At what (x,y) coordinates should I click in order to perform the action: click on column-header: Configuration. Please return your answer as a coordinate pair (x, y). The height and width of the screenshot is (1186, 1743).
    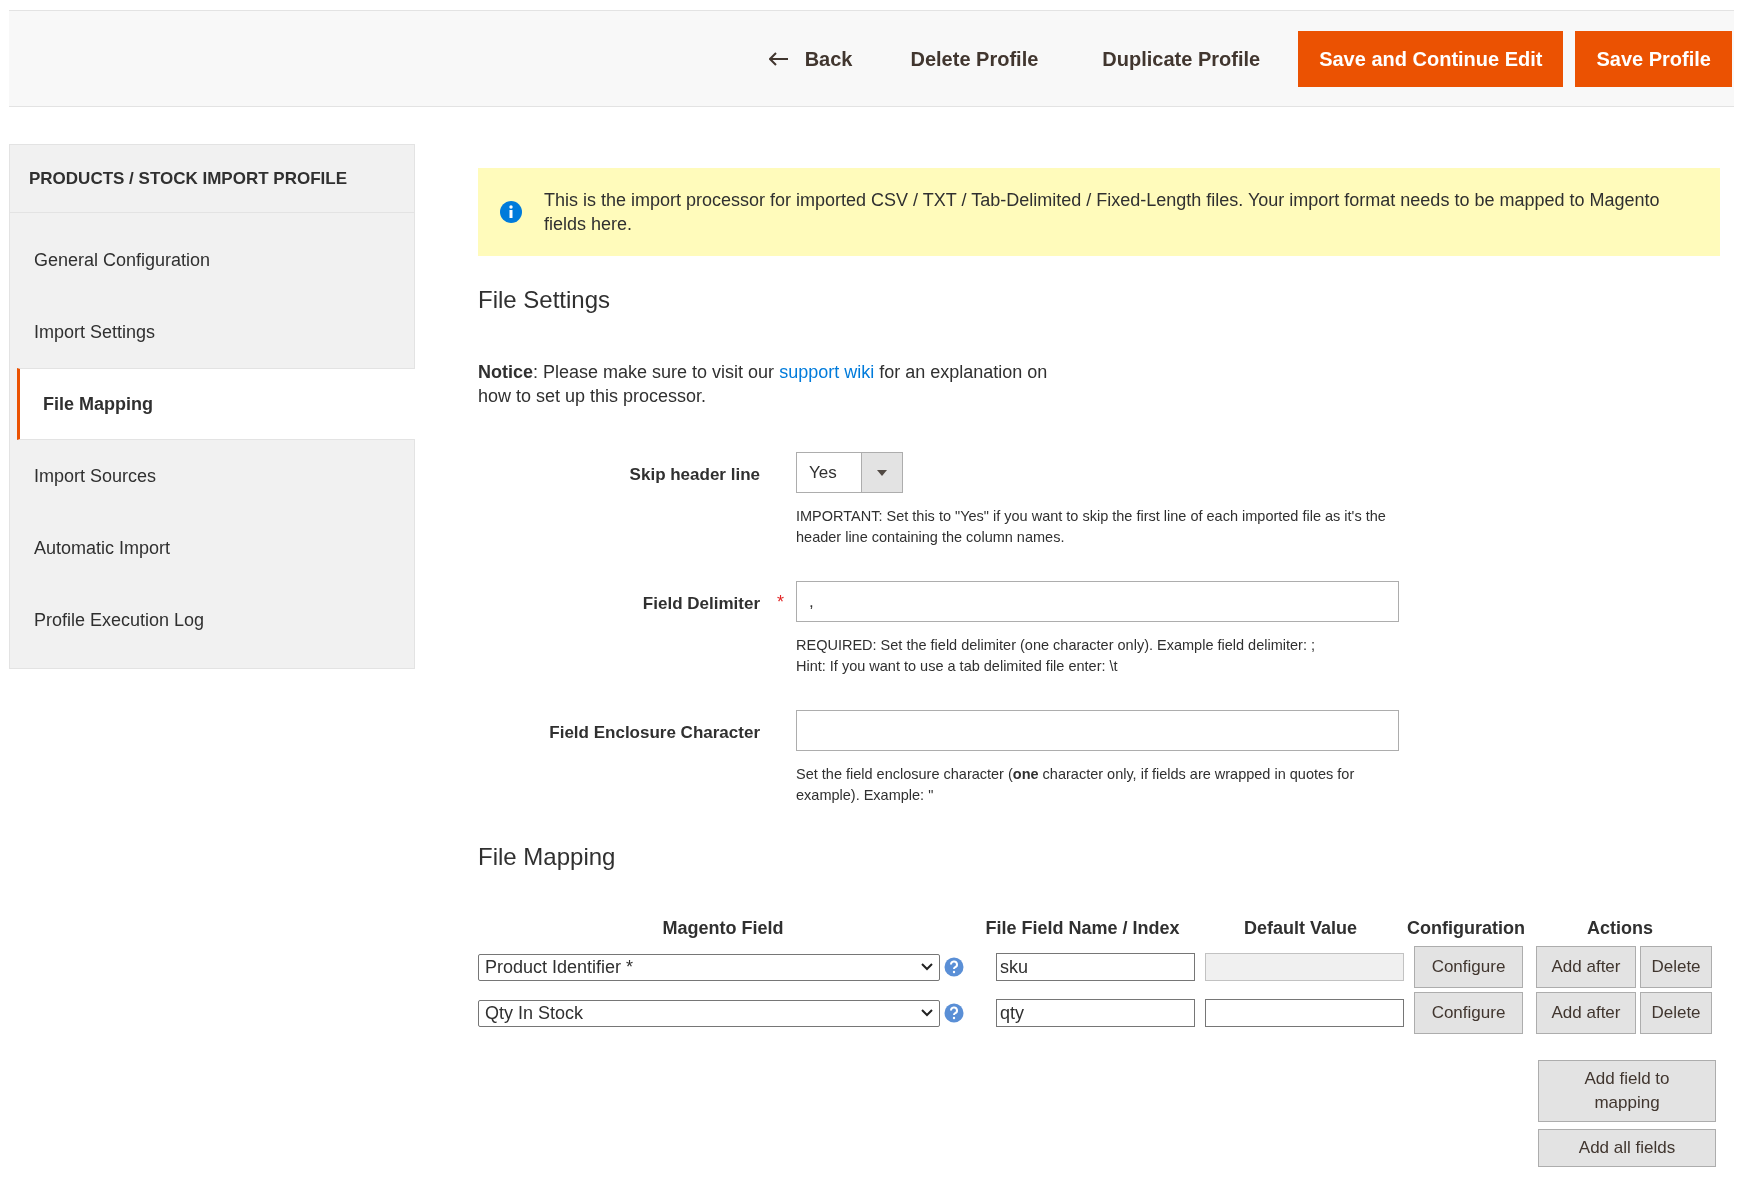
    Looking at the image, I should click on (1466, 928).